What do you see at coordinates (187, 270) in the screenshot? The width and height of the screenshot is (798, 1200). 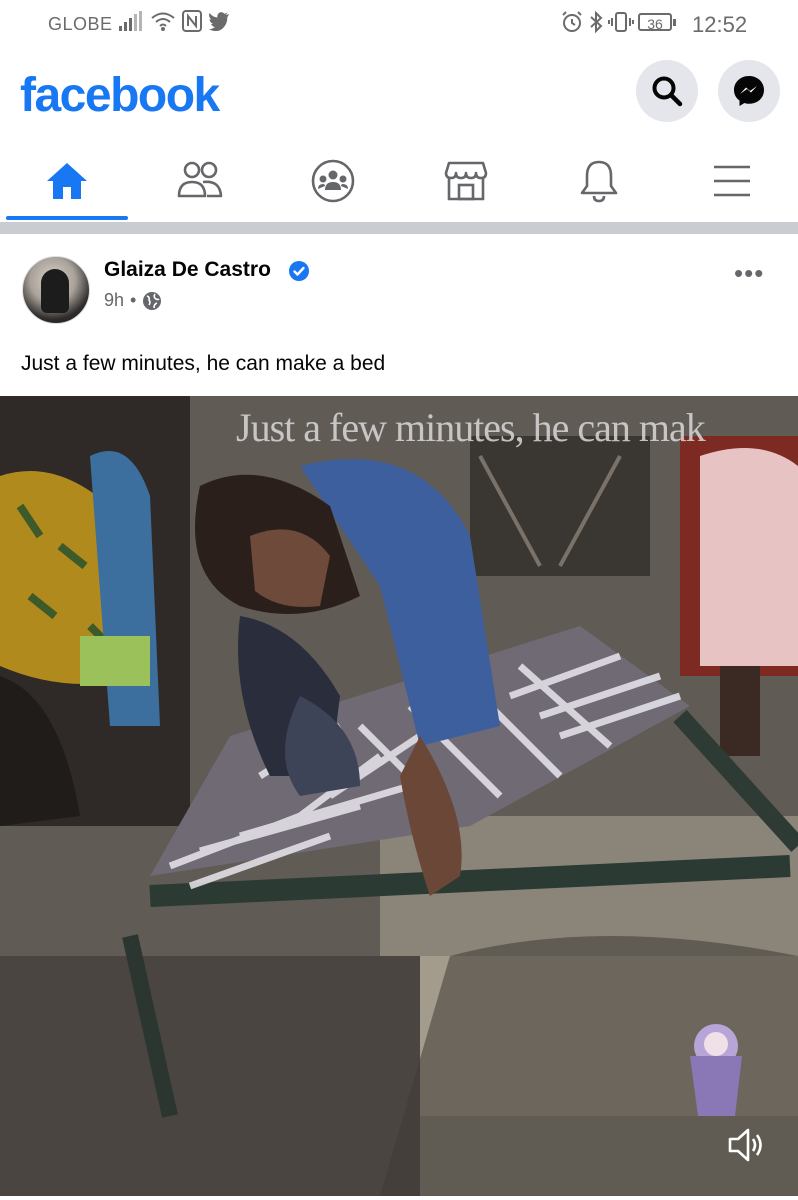 I see `post-author-name: Glaiza De Castro` at bounding box center [187, 270].